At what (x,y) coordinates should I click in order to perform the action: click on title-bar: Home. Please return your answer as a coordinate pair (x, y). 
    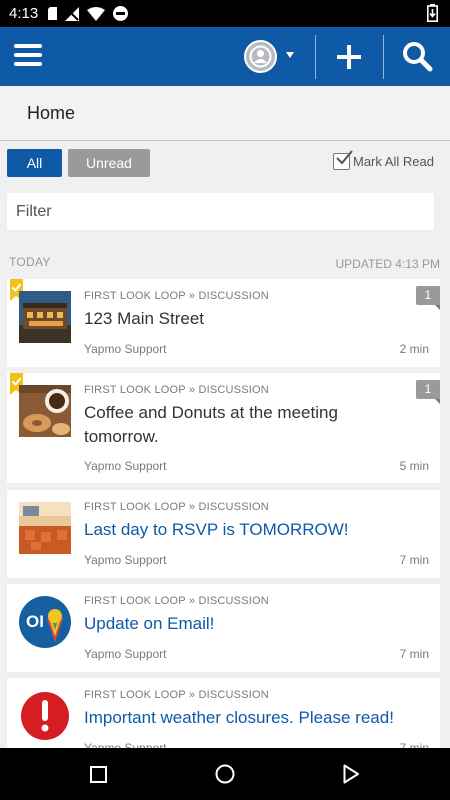
    Looking at the image, I should click on (225, 113).